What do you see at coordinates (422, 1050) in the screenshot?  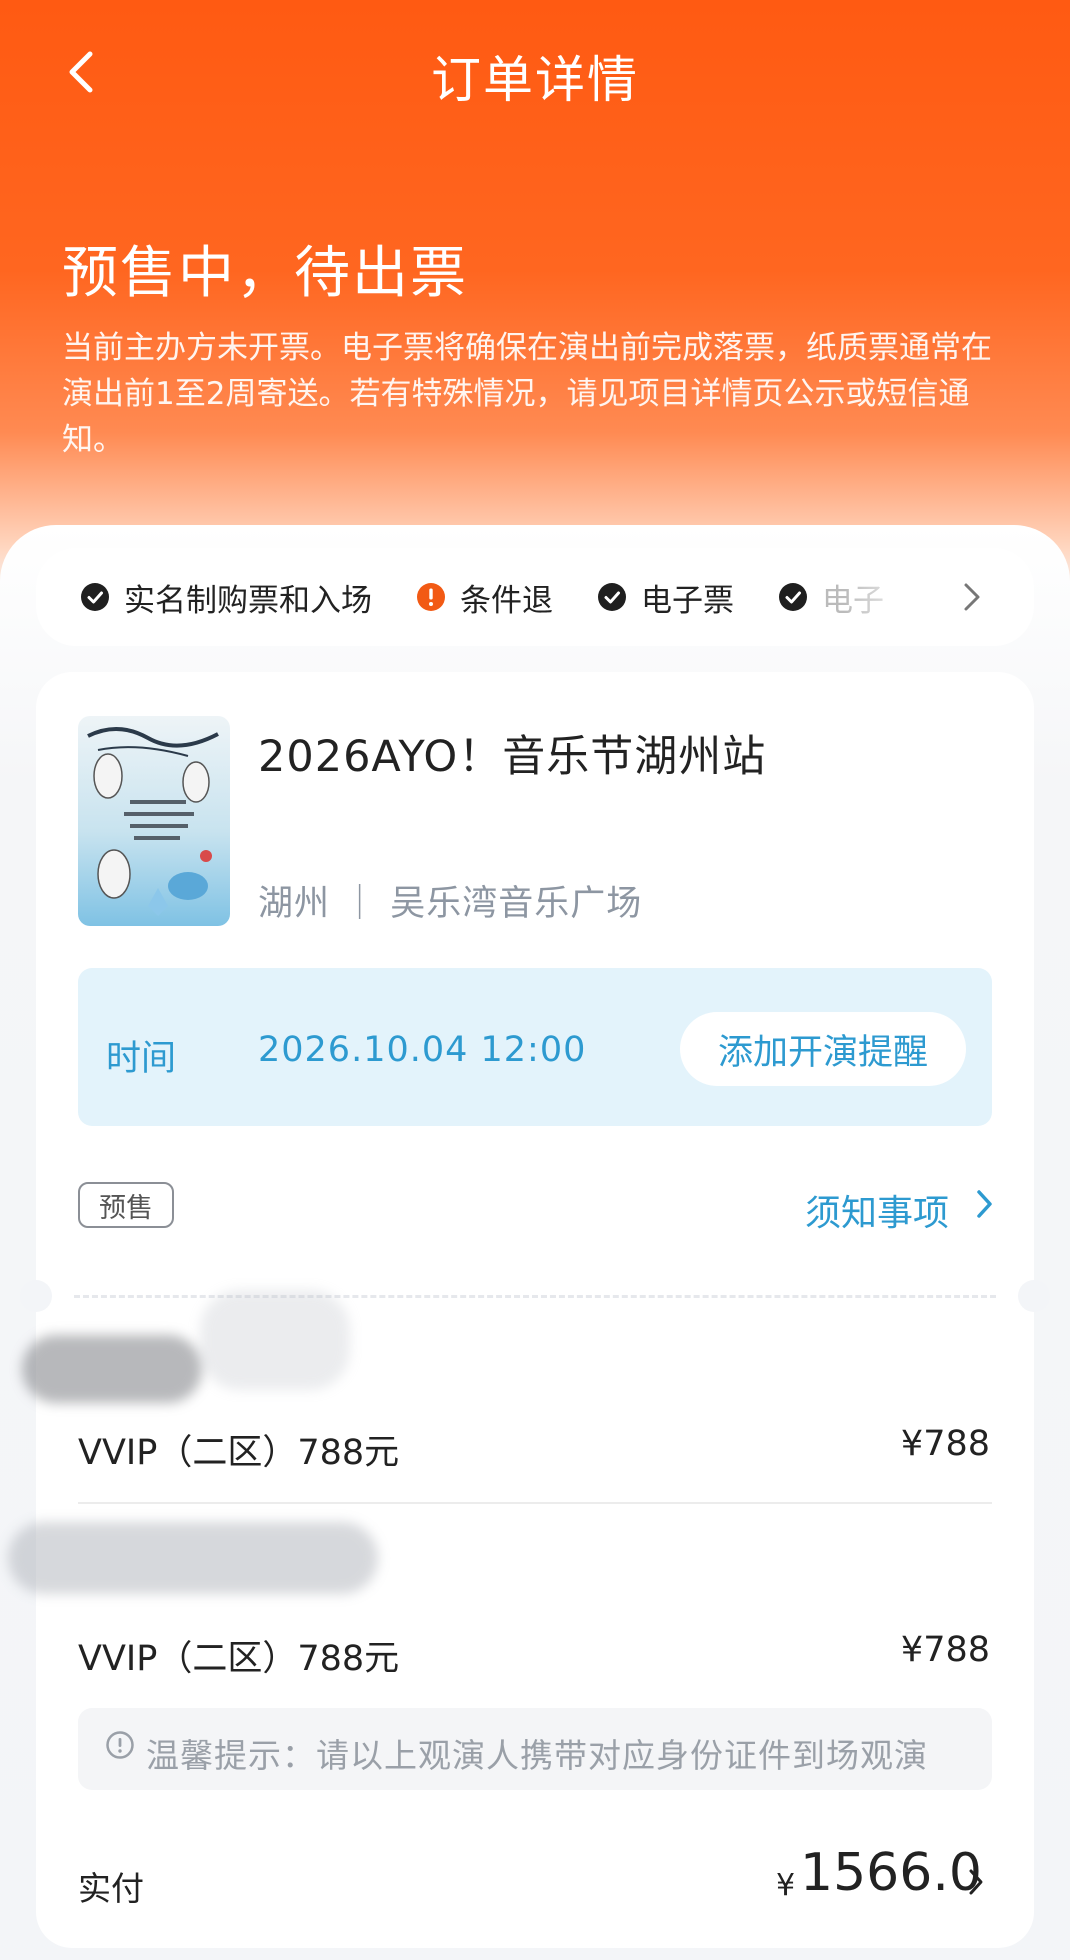 I see `event-time-value: 2026.10.04 12:00` at bounding box center [422, 1050].